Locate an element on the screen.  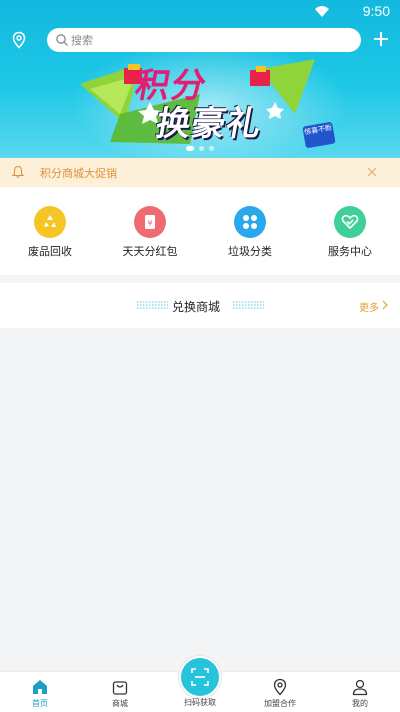
section-title: 兑换商城 is located at coordinates (196, 307).